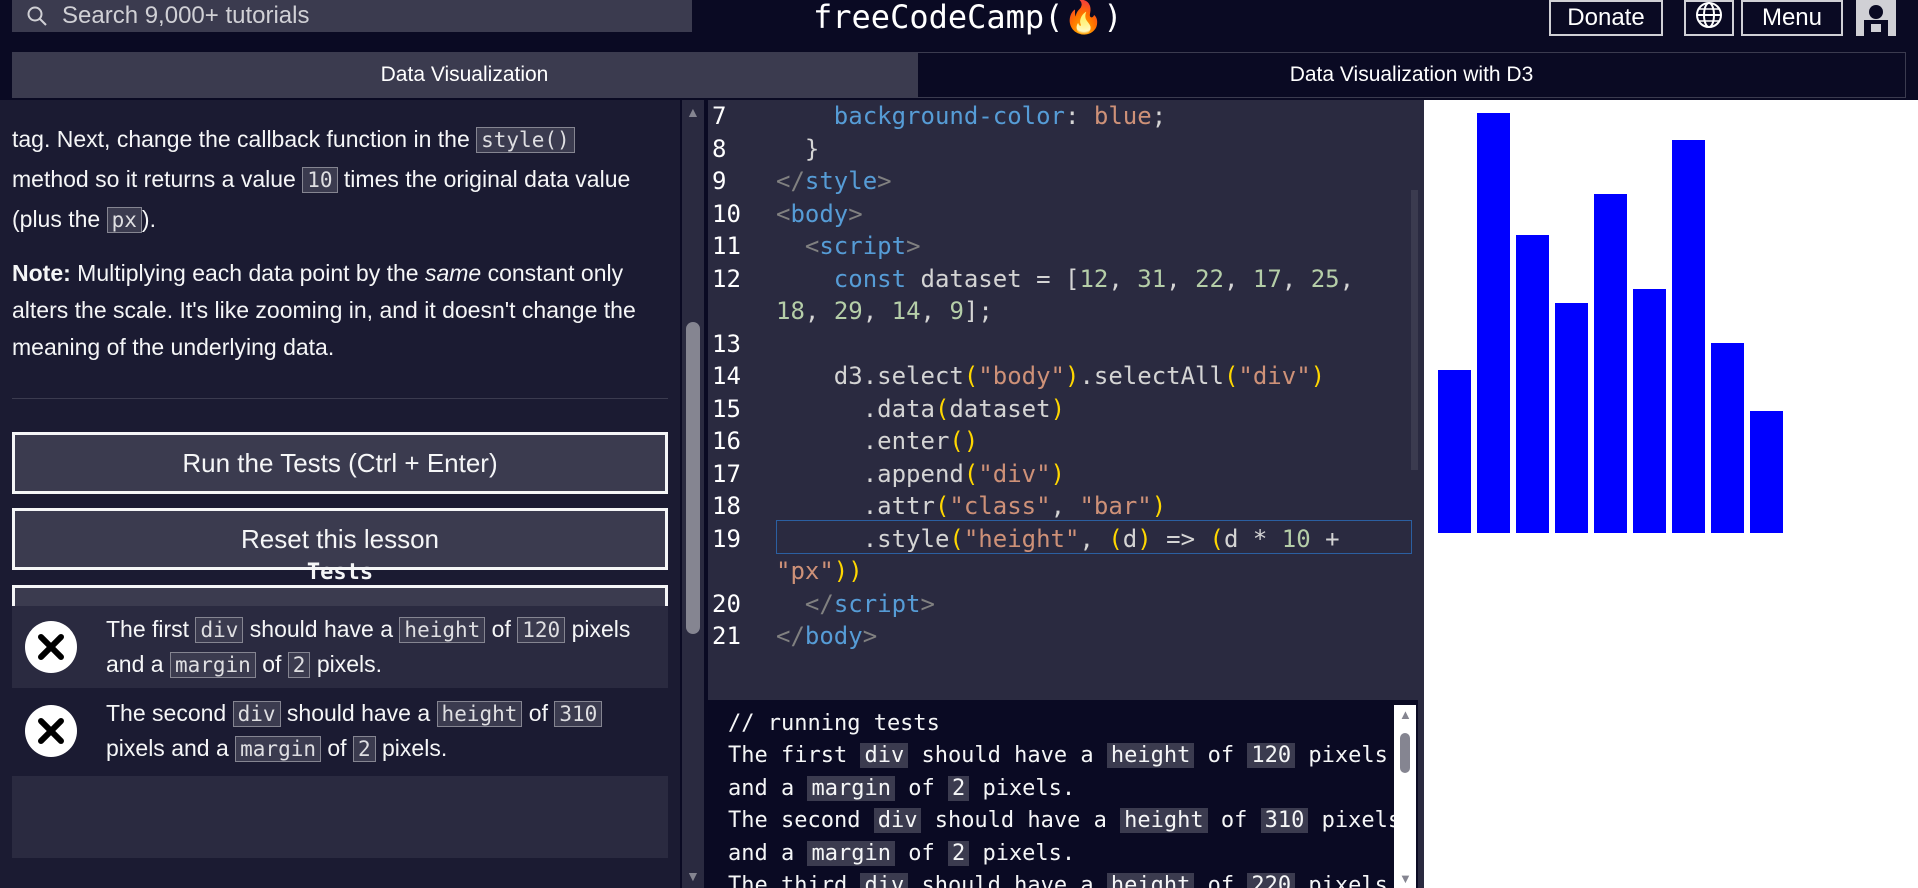 Image resolution: width=1918 pixels, height=888 pixels. What do you see at coordinates (340, 398) in the screenshot?
I see `divider` at bounding box center [340, 398].